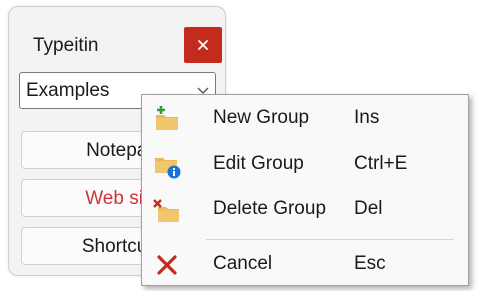  What do you see at coordinates (66, 45) in the screenshot?
I see `window-title: Typeitin` at bounding box center [66, 45].